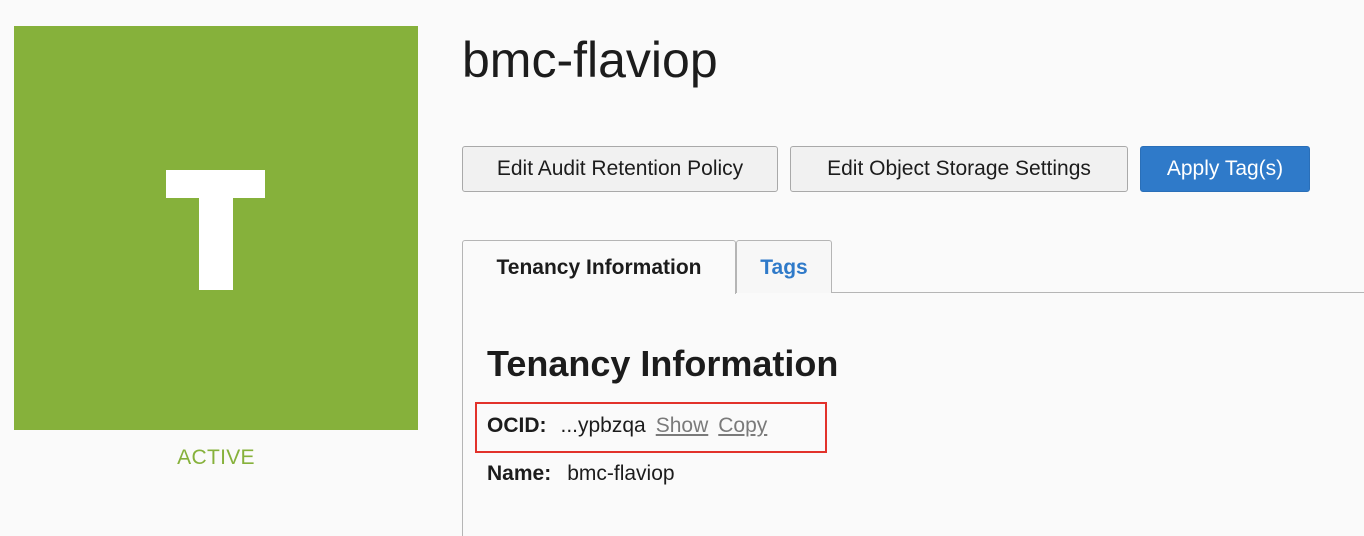 This screenshot has height=536, width=1364. Describe the element at coordinates (913, 267) in the screenshot. I see `tab-bar: Tenancy Information Tags` at that location.